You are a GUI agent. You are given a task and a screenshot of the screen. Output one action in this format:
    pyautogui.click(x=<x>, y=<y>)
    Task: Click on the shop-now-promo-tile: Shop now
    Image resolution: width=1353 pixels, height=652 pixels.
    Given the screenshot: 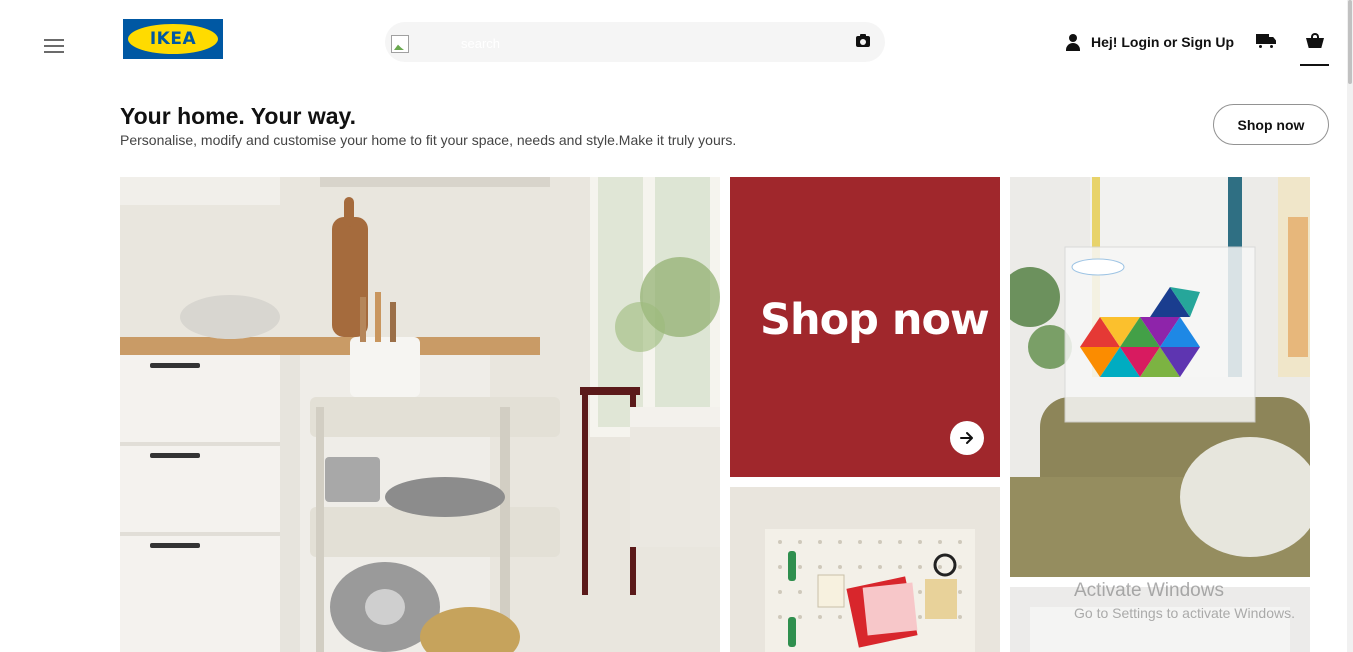 What is the action you would take?
    pyautogui.click(x=865, y=327)
    